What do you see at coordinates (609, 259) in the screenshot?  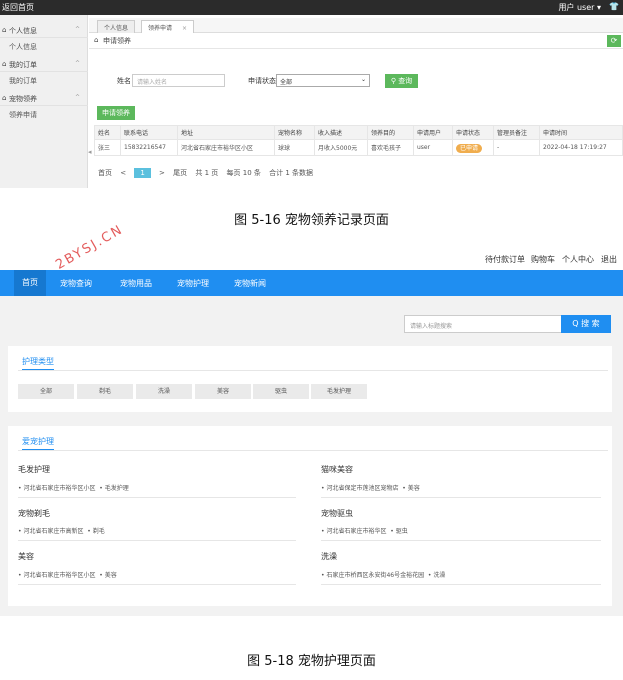 I see `logout-link: 退出` at bounding box center [609, 259].